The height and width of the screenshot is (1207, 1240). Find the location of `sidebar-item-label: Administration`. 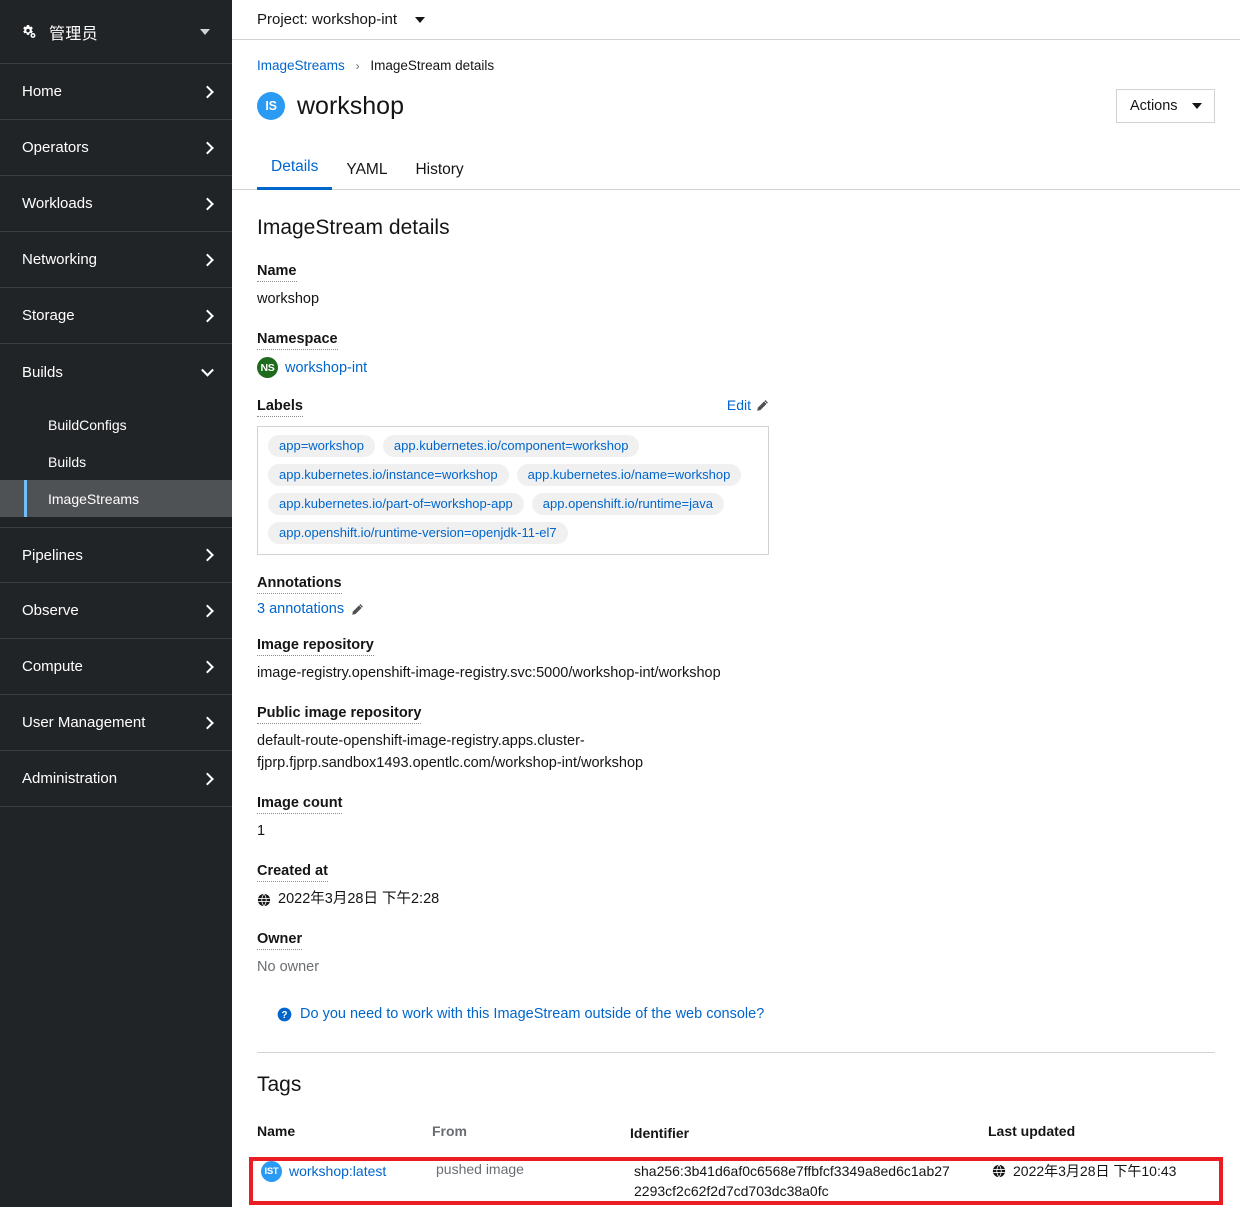

sidebar-item-label: Administration is located at coordinates (70, 778).